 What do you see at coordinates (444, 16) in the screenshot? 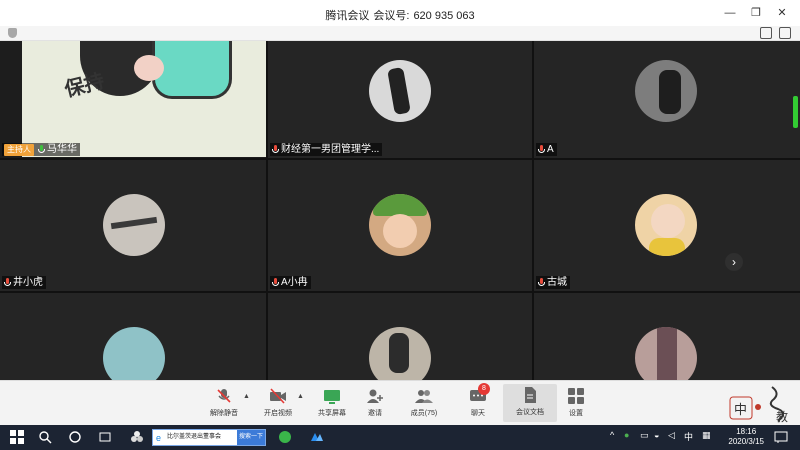
I see `meeting-id: 620 935 063` at bounding box center [444, 16].